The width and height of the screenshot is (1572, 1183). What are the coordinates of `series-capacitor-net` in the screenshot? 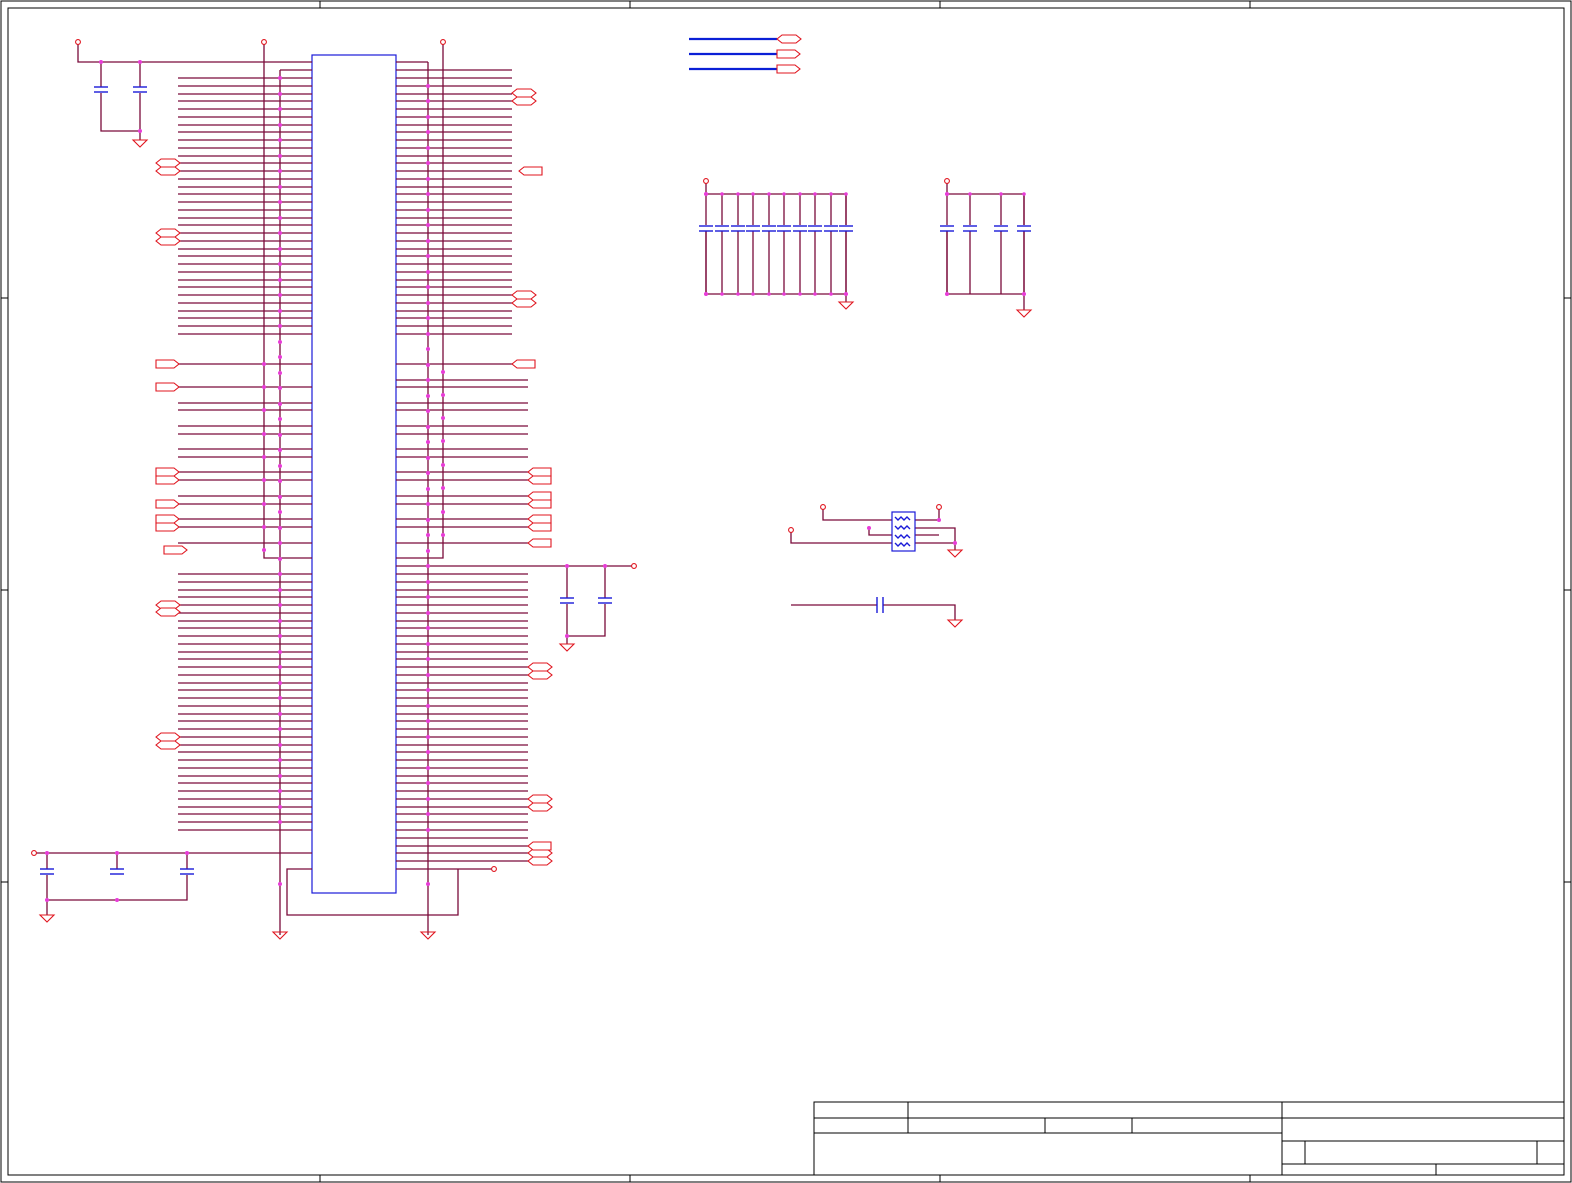 It's located at (873, 612).